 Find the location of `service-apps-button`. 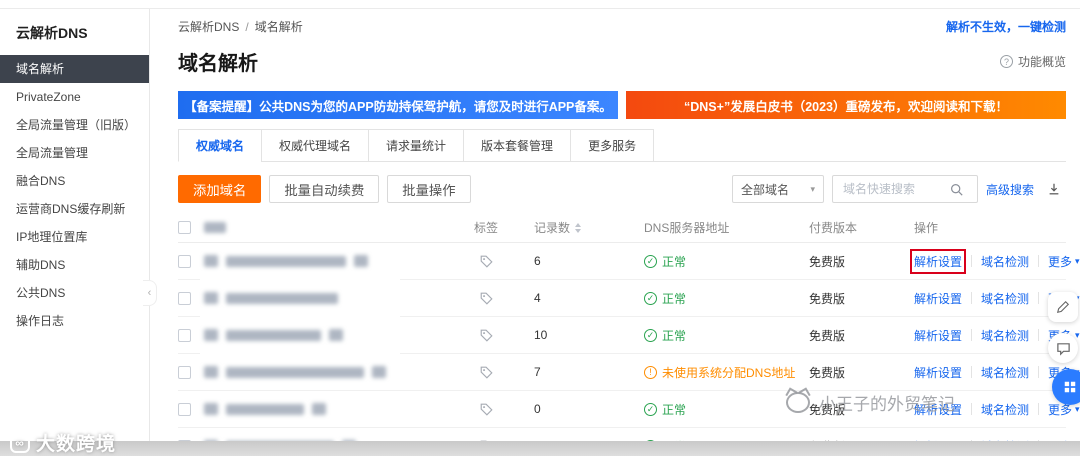

service-apps-button is located at coordinates (1066, 387).